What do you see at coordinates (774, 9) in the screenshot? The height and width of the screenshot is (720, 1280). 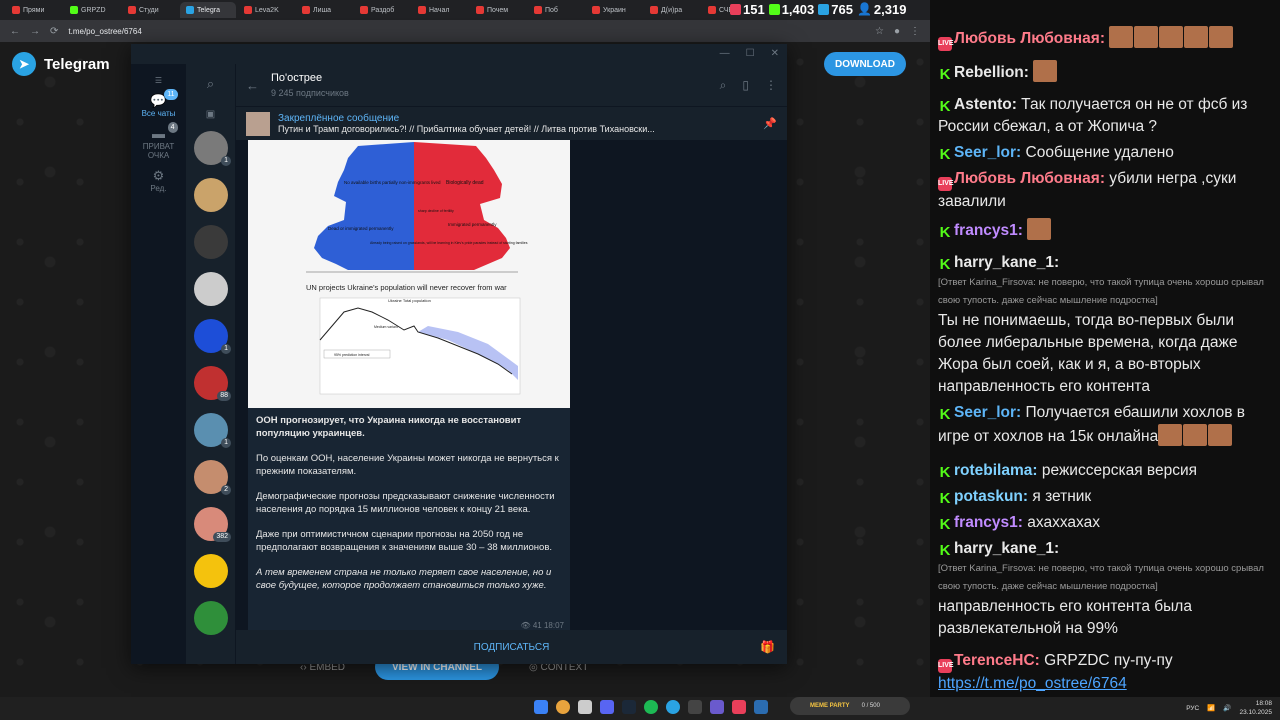 I see `kick-platform-icon` at bounding box center [774, 9].